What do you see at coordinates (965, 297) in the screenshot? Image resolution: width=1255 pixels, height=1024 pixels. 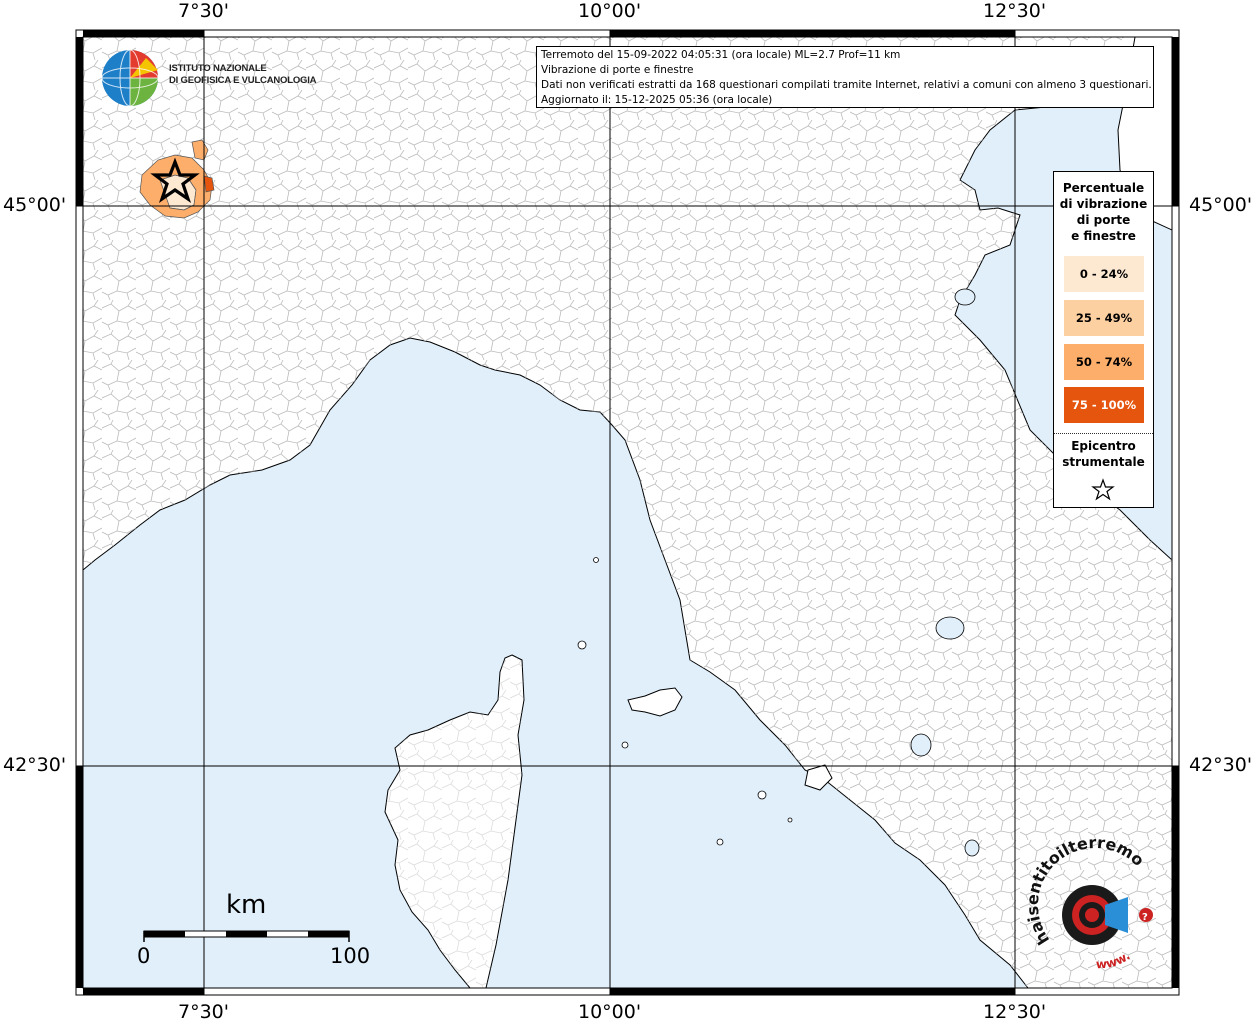 I see `lake-comacchio` at bounding box center [965, 297].